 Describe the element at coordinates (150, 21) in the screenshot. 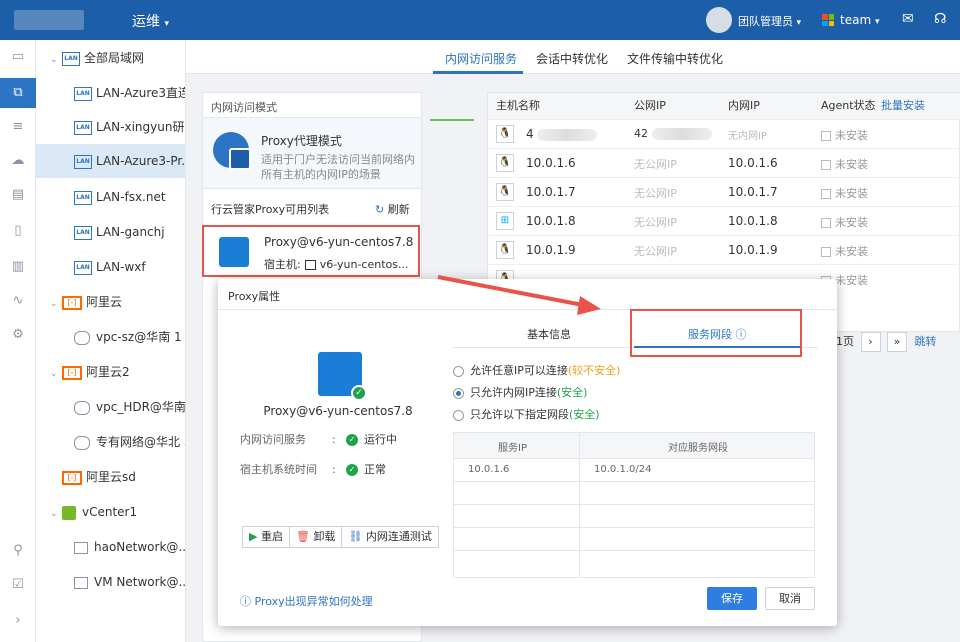

I see `section-switcher: 运维 ▾` at that location.